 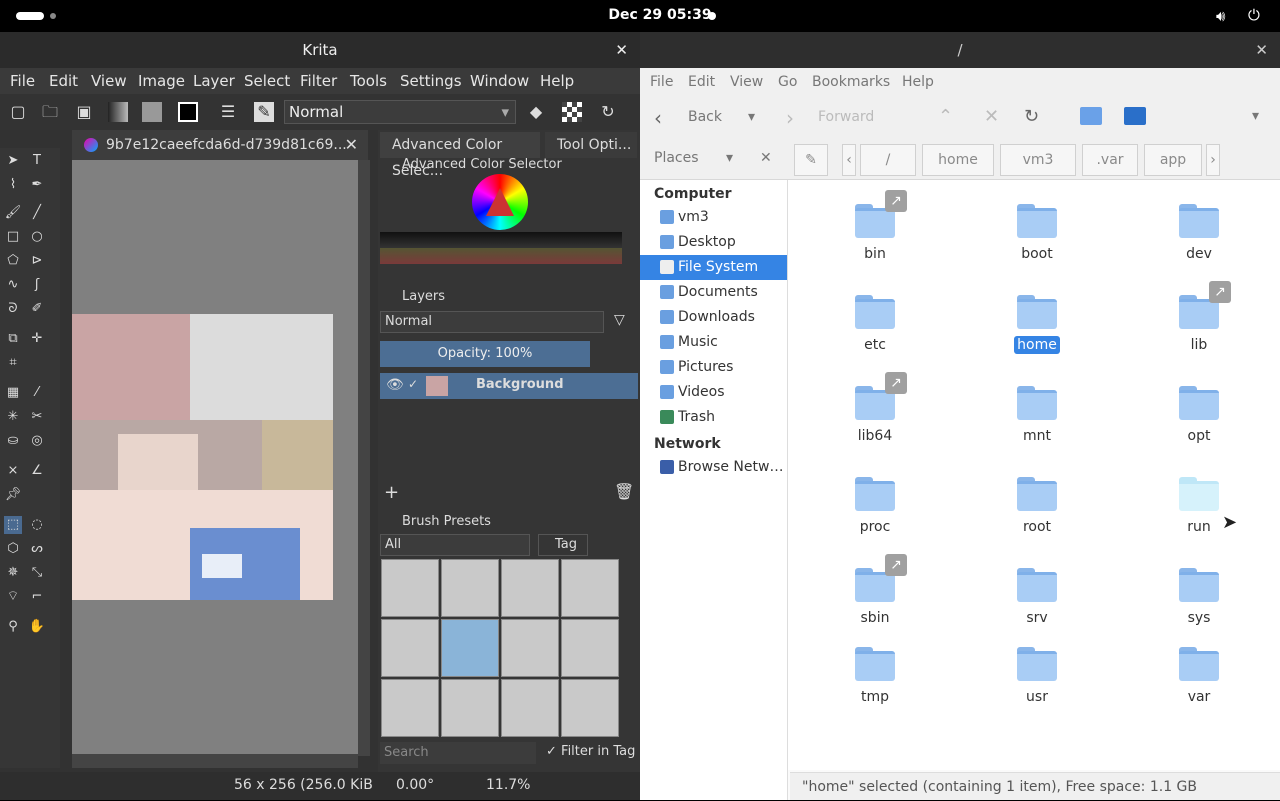 I want to click on folder-dev: dev, so click(x=1199, y=236).